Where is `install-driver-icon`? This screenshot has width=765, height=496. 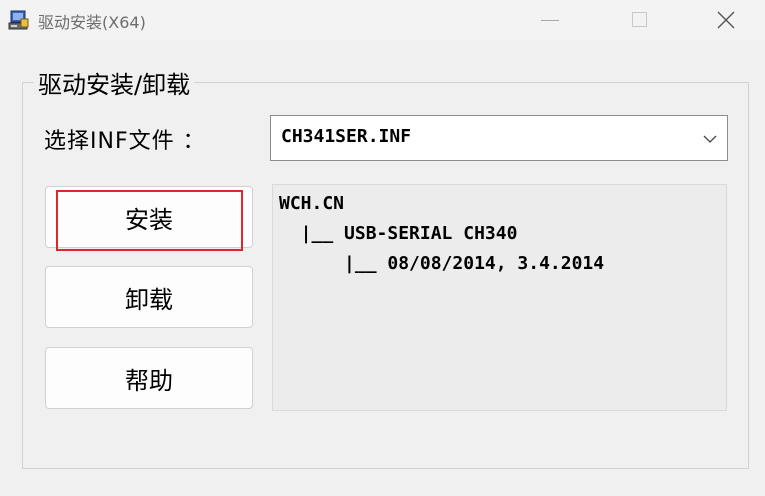 install-driver-icon is located at coordinates (18, 20).